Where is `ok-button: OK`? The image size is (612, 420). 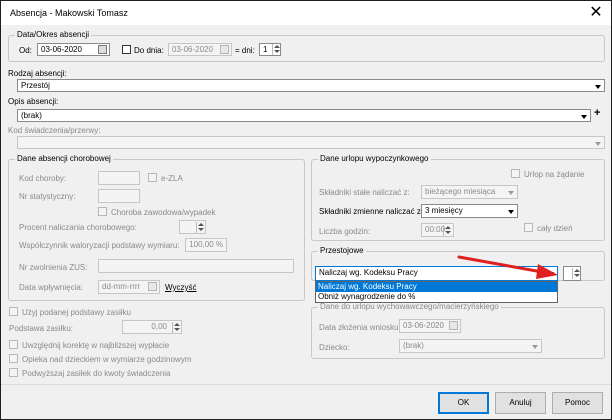 ok-button: OK is located at coordinates (463, 403).